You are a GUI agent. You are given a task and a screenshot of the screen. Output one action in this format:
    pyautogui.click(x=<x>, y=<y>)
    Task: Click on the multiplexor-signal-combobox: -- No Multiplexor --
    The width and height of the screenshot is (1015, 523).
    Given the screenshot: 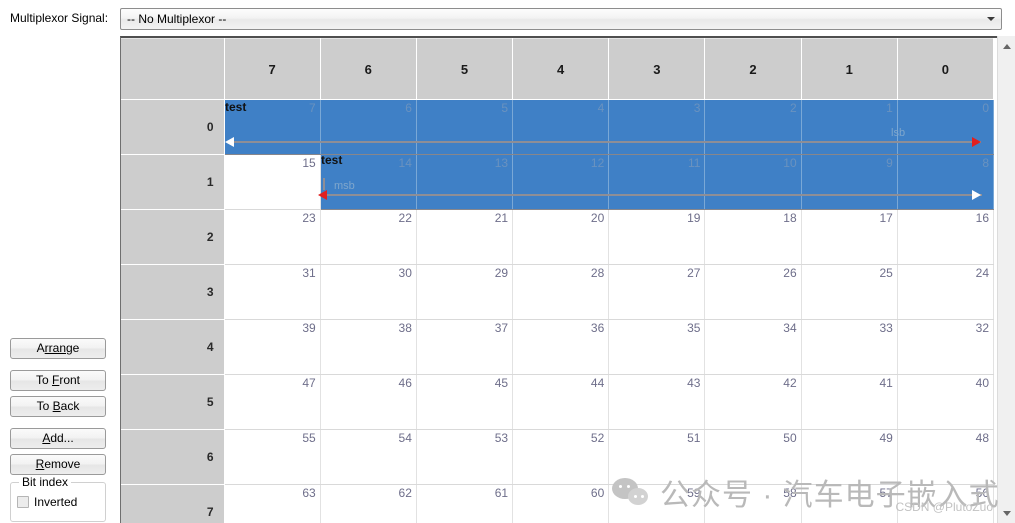 What is the action you would take?
    pyautogui.click(x=561, y=19)
    